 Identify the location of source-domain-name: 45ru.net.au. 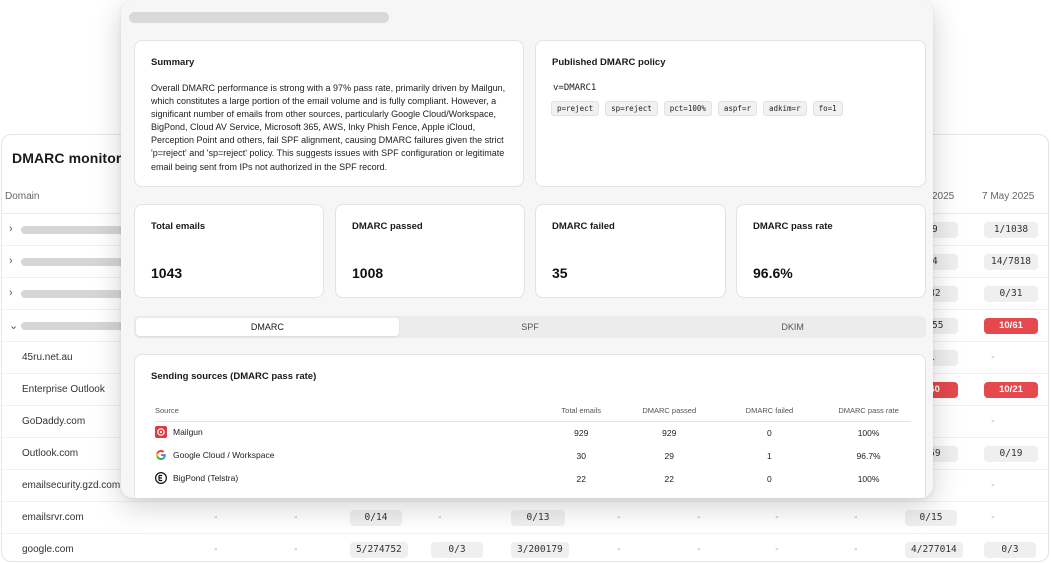
(47, 357).